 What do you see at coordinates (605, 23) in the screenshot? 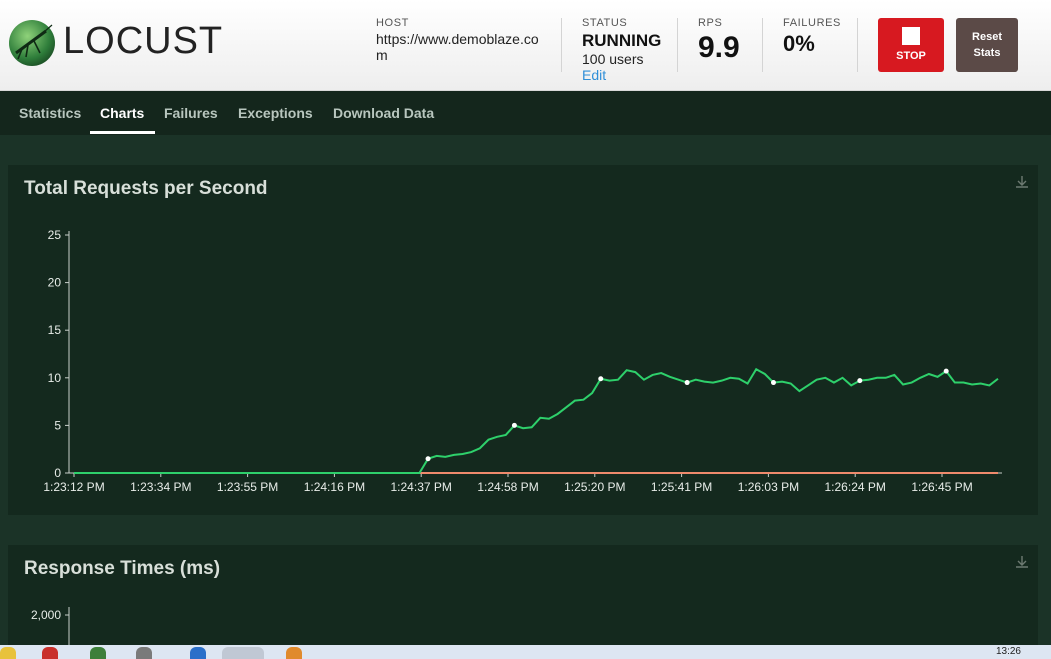
I see `status-label: STATUS` at bounding box center [605, 23].